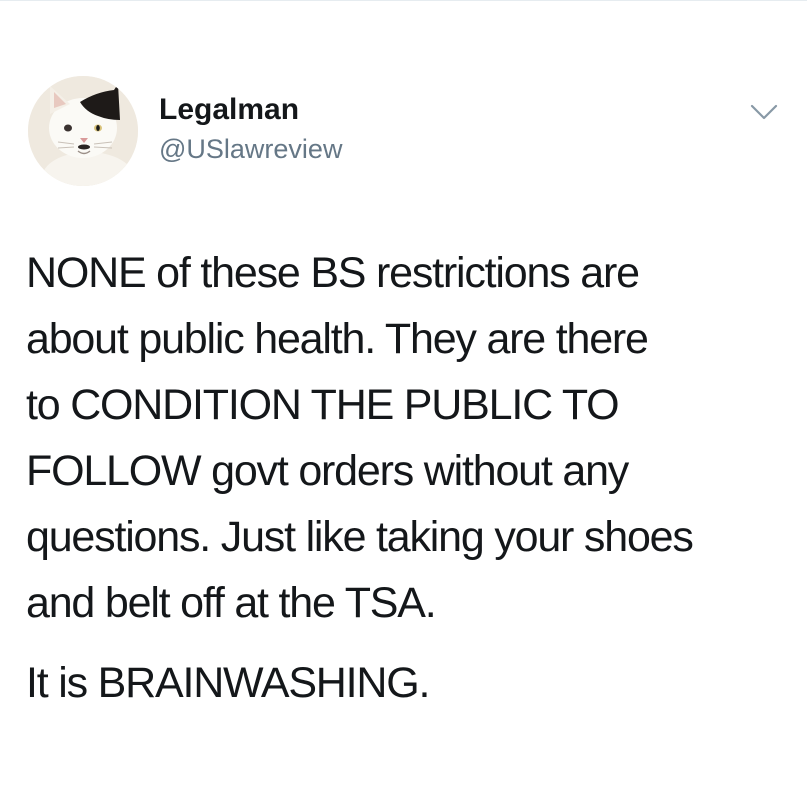 The image size is (807, 807). I want to click on author-avatar, so click(83, 131).